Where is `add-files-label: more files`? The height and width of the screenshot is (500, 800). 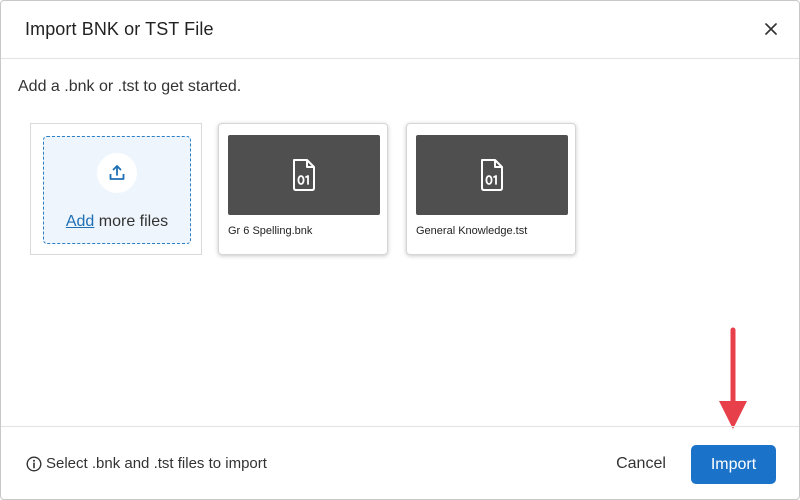 add-files-label: more files is located at coordinates (131, 221).